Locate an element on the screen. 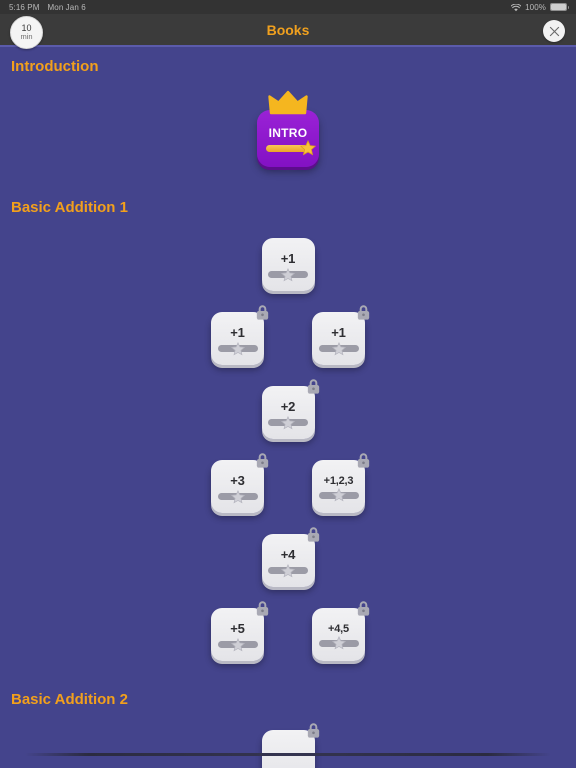  lesson-card-plus2: +2 is located at coordinates (288, 412).